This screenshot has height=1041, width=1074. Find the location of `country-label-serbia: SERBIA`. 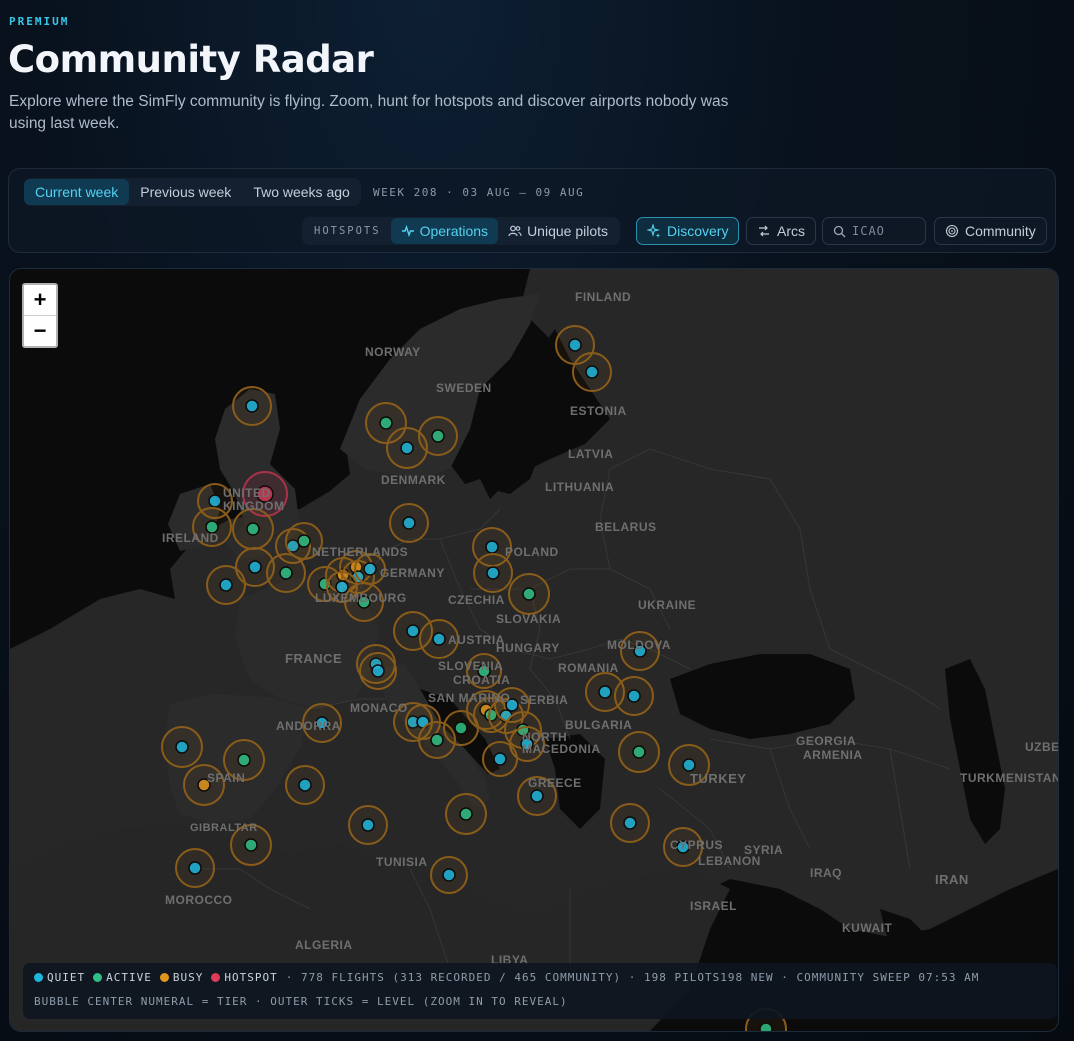

country-label-serbia: SERBIA is located at coordinates (544, 700).